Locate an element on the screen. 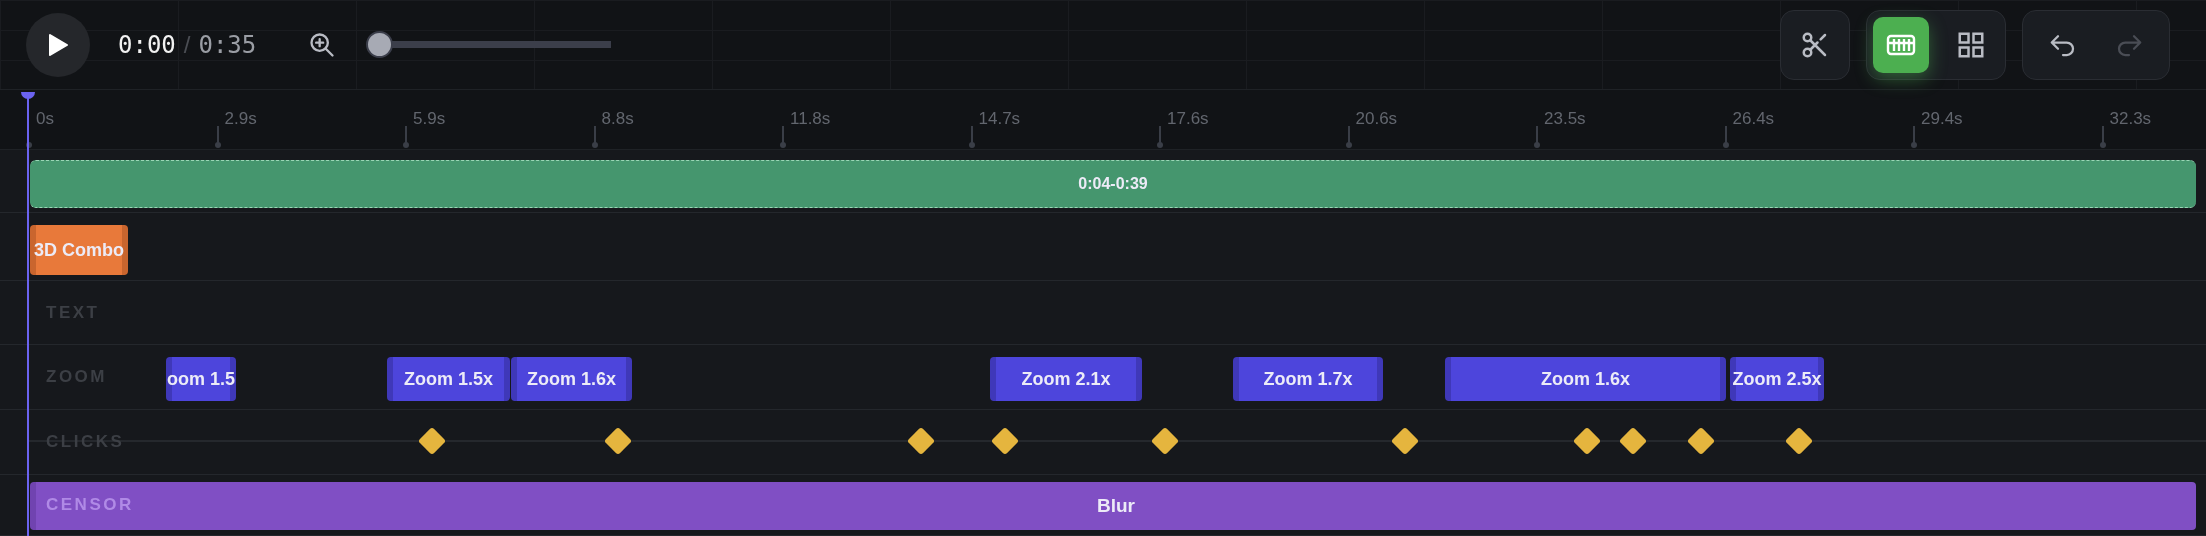 This screenshot has height=536, width=2206. tick-label: 20.6s is located at coordinates (1376, 119).